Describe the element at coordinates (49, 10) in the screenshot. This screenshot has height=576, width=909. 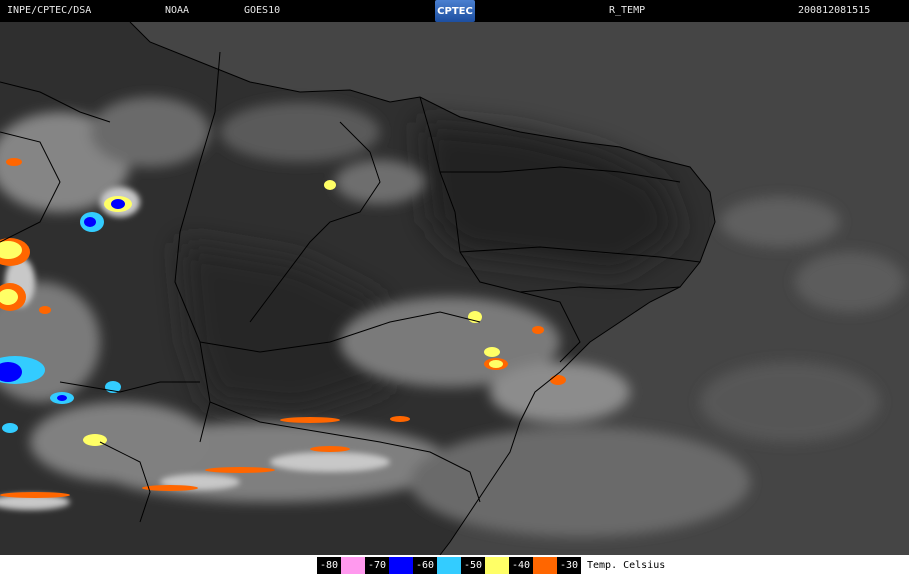
I see `source-label: INPE/CPTEC/DSA` at that location.